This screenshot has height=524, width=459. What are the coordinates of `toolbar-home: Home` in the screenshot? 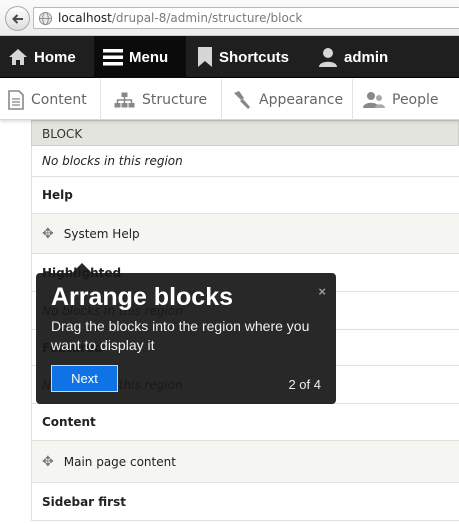 It's located at (46, 57).